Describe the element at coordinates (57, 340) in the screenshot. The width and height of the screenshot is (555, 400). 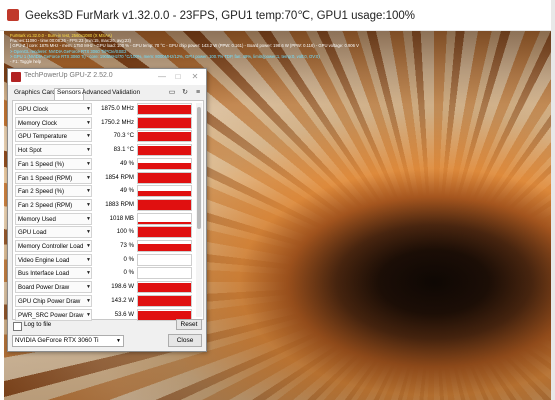
I see `gpu-select-value: NVIDIA GeForce RTX 3060 Ti` at that location.